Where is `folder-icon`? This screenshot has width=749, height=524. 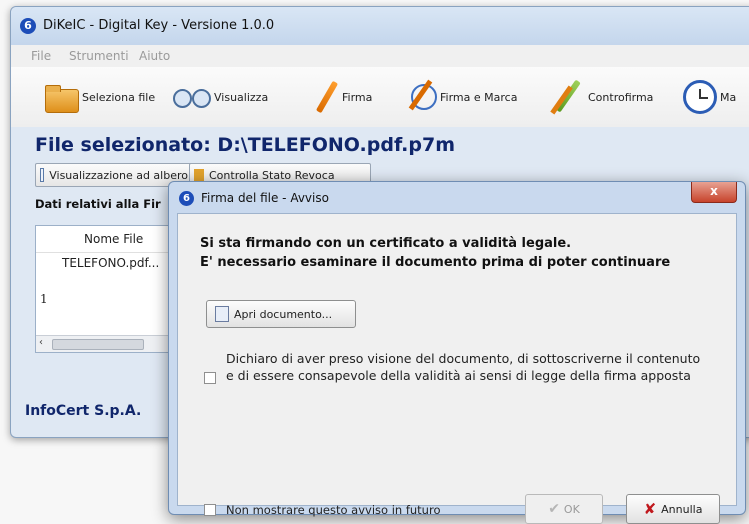
folder-icon is located at coordinates (61, 98).